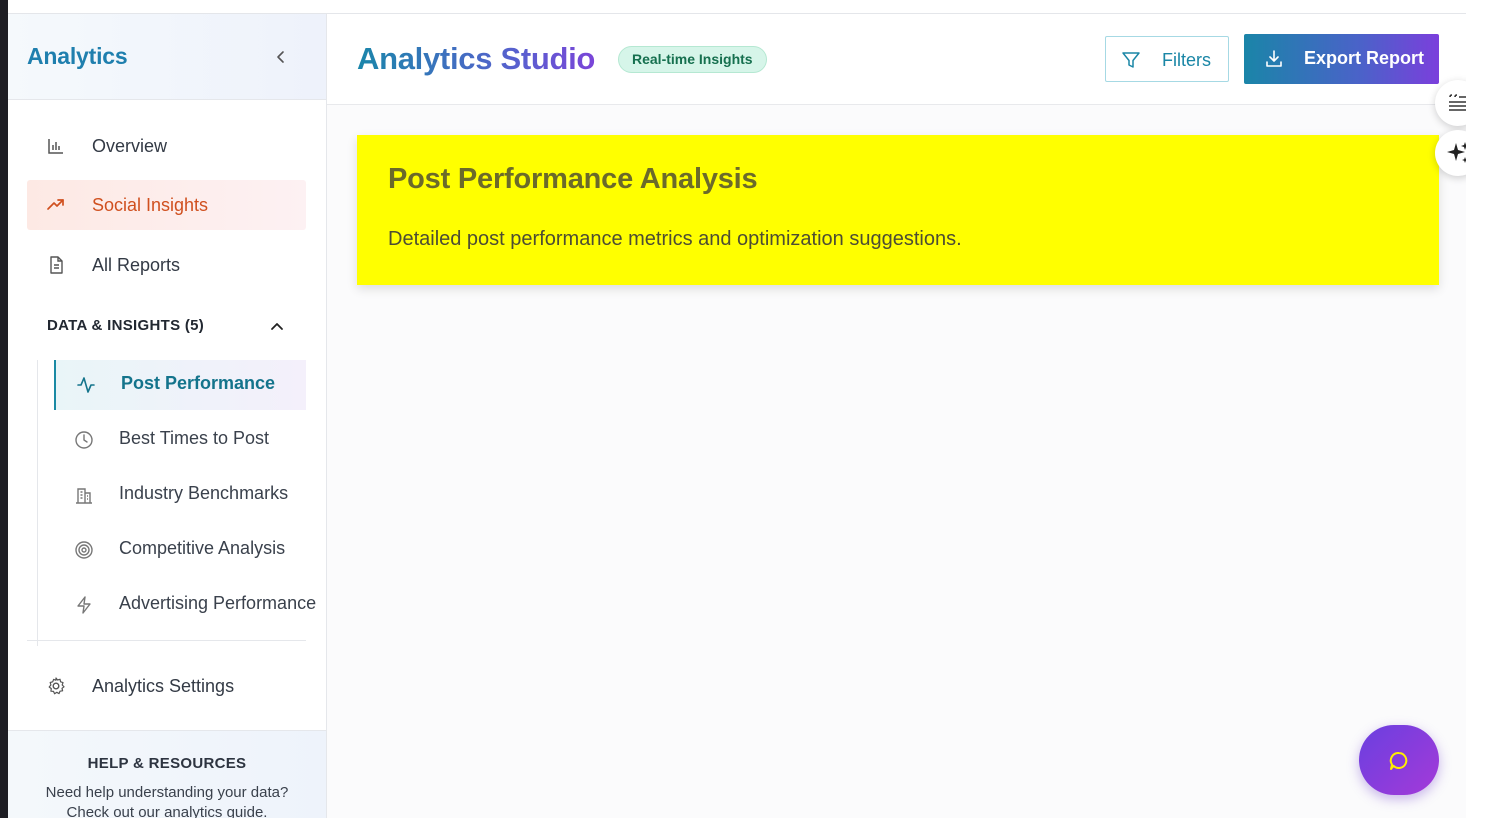  What do you see at coordinates (77, 56) in the screenshot?
I see `sidebar-title: Analytics` at bounding box center [77, 56].